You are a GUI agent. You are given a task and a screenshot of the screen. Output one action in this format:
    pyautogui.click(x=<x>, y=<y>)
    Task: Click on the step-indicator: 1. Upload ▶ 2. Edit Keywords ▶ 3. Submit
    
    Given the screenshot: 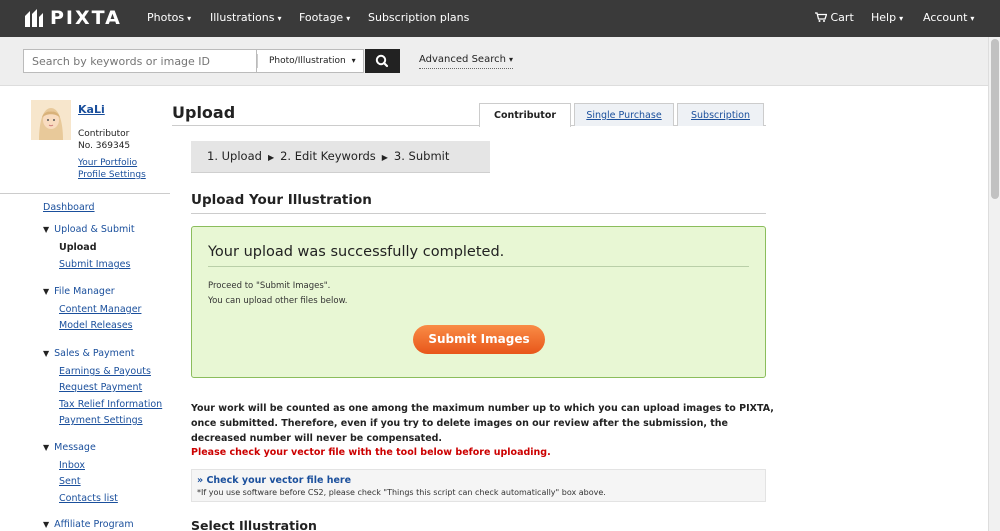 What is the action you would take?
    pyautogui.click(x=340, y=157)
    